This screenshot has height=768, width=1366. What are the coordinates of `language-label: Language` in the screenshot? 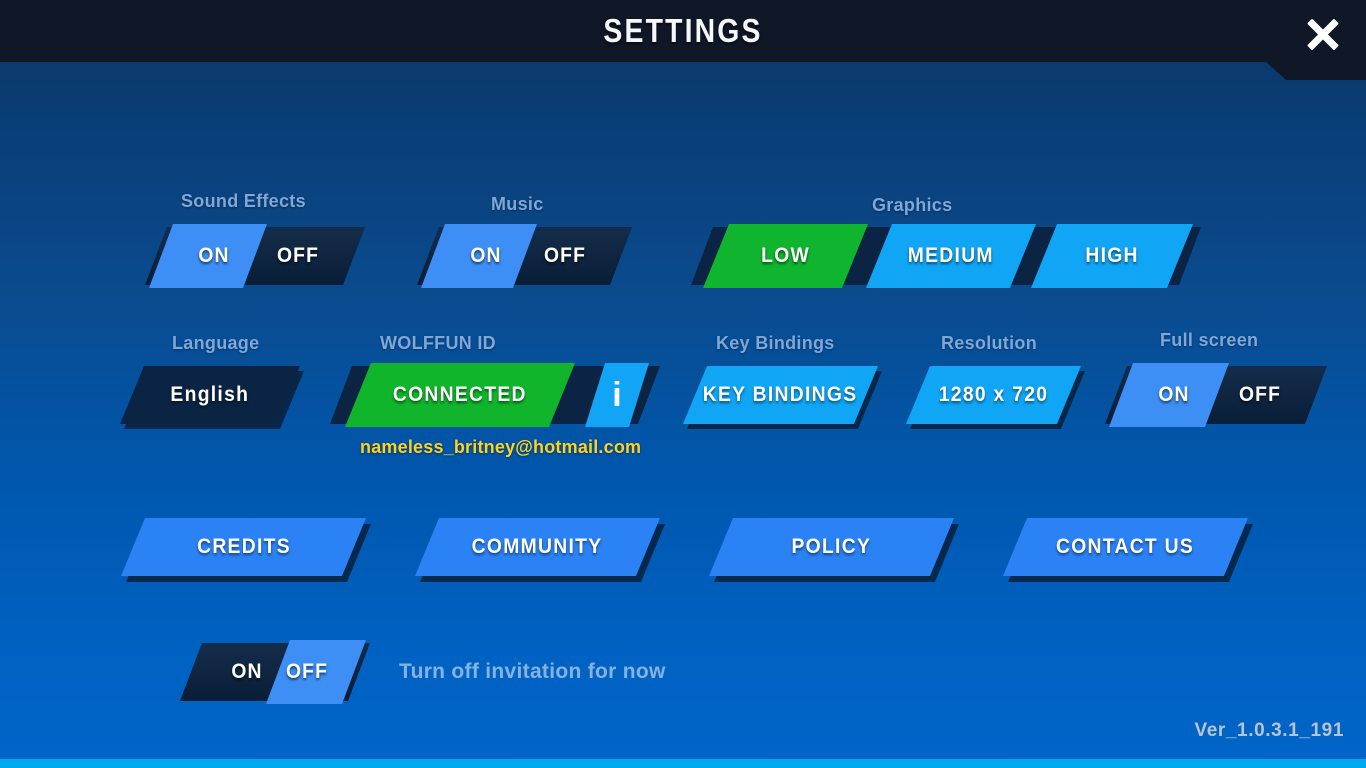 It's located at (216, 343).